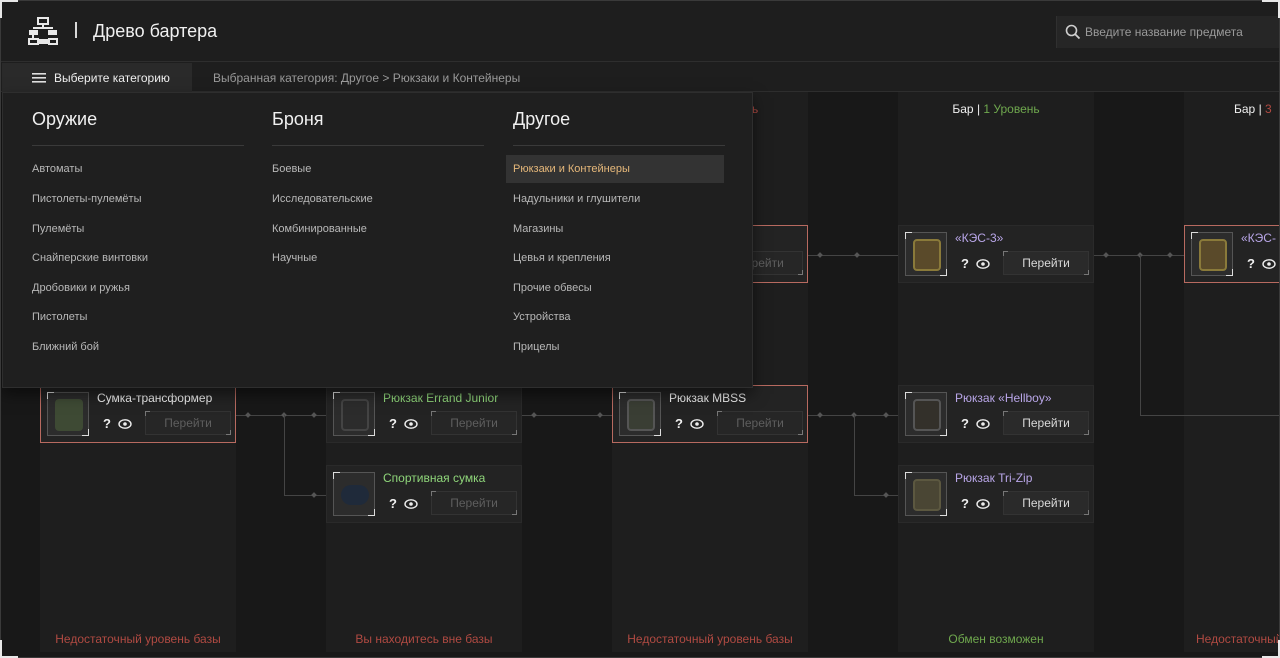 This screenshot has width=1280, height=658. What do you see at coordinates (622, 317) in the screenshot?
I see `category-item: Устройства` at bounding box center [622, 317].